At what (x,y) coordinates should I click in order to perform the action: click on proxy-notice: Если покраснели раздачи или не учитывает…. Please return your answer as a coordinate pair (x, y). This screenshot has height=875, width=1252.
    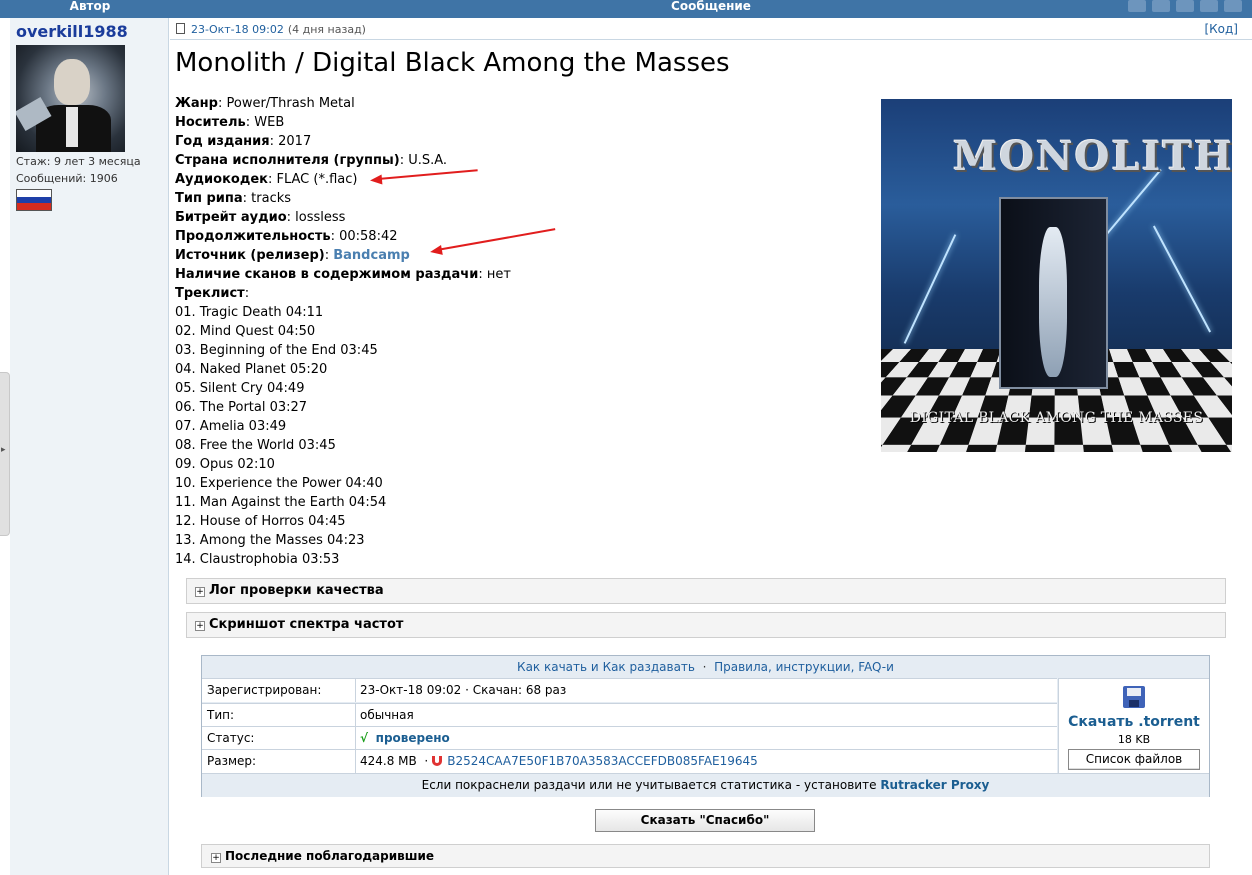
    Looking at the image, I should click on (705, 785).